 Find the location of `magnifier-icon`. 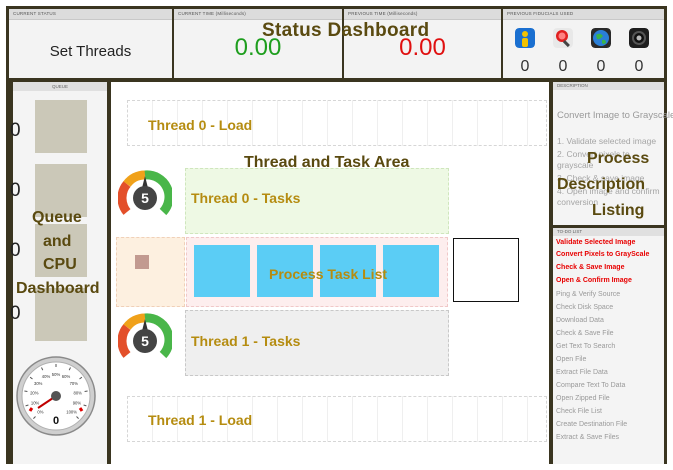

magnifier-icon is located at coordinates (563, 38).